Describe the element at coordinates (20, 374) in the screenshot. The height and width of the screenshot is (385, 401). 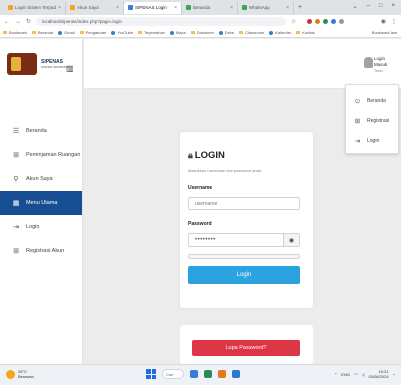
I see `weather-widget: 28°C Berawan` at that location.